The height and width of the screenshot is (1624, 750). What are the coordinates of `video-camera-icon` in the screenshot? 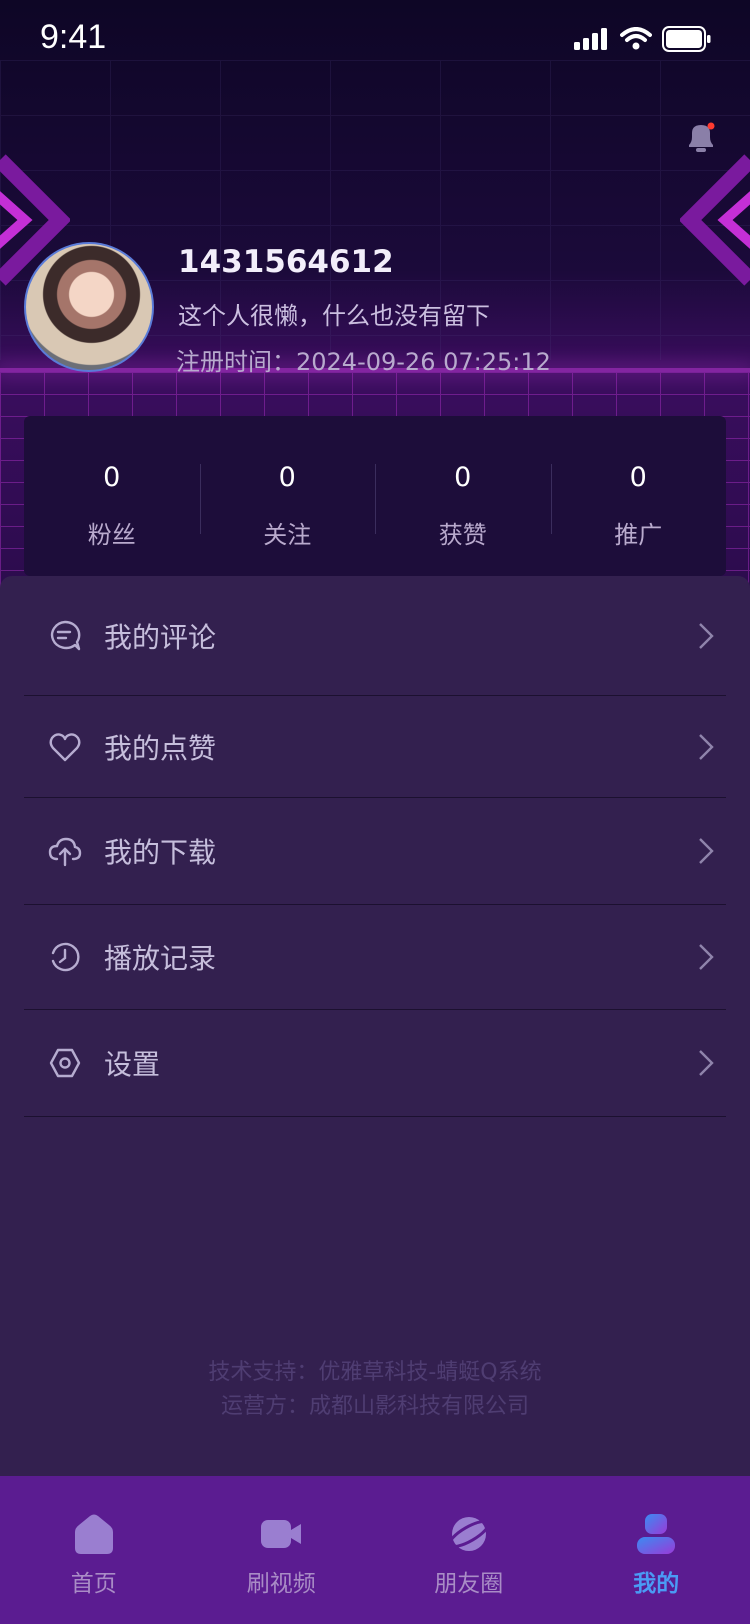 It's located at (281, 1534).